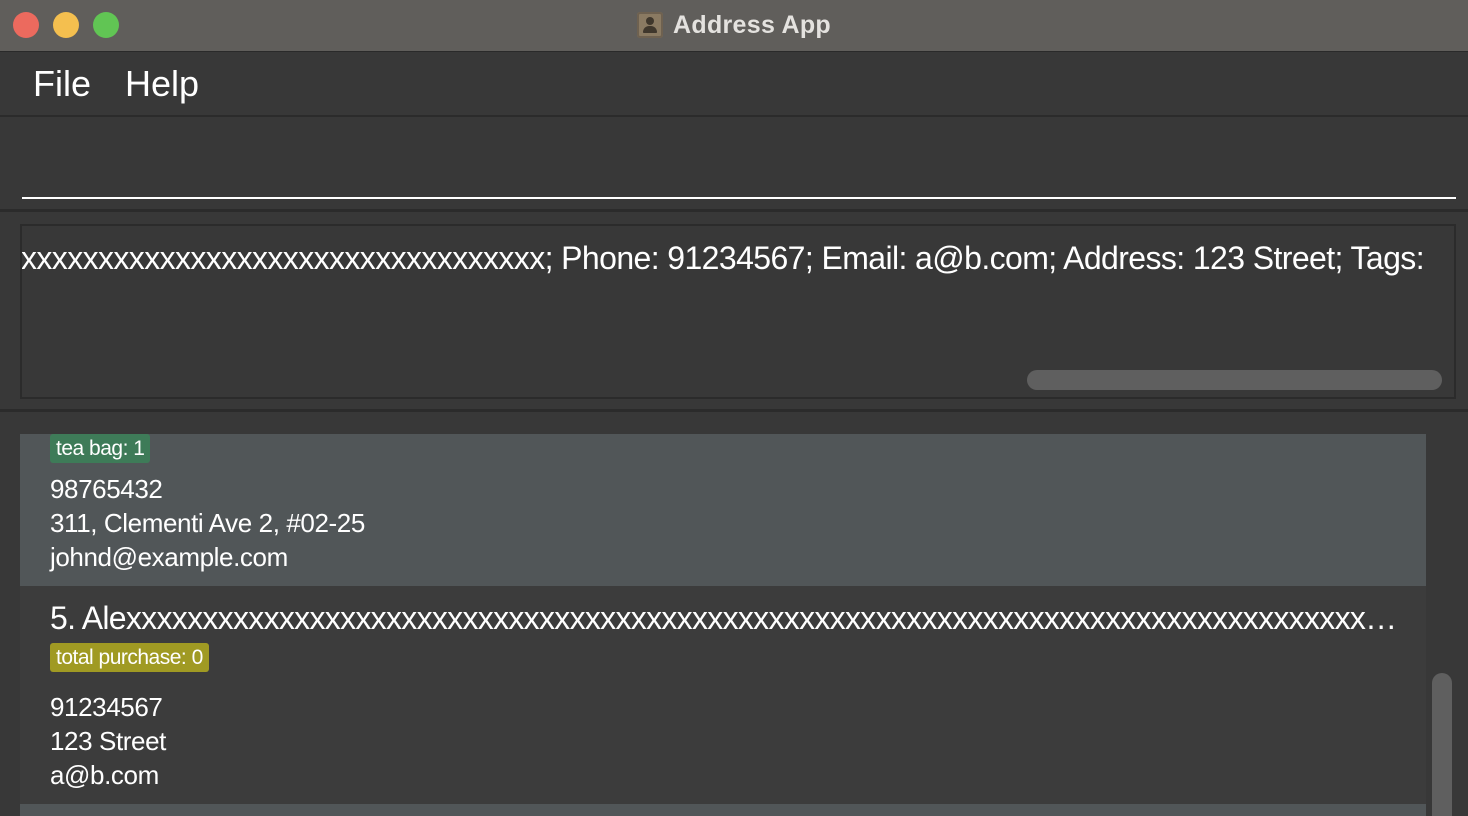 This screenshot has height=816, width=1468. I want to click on address-book-icon, so click(650, 25).